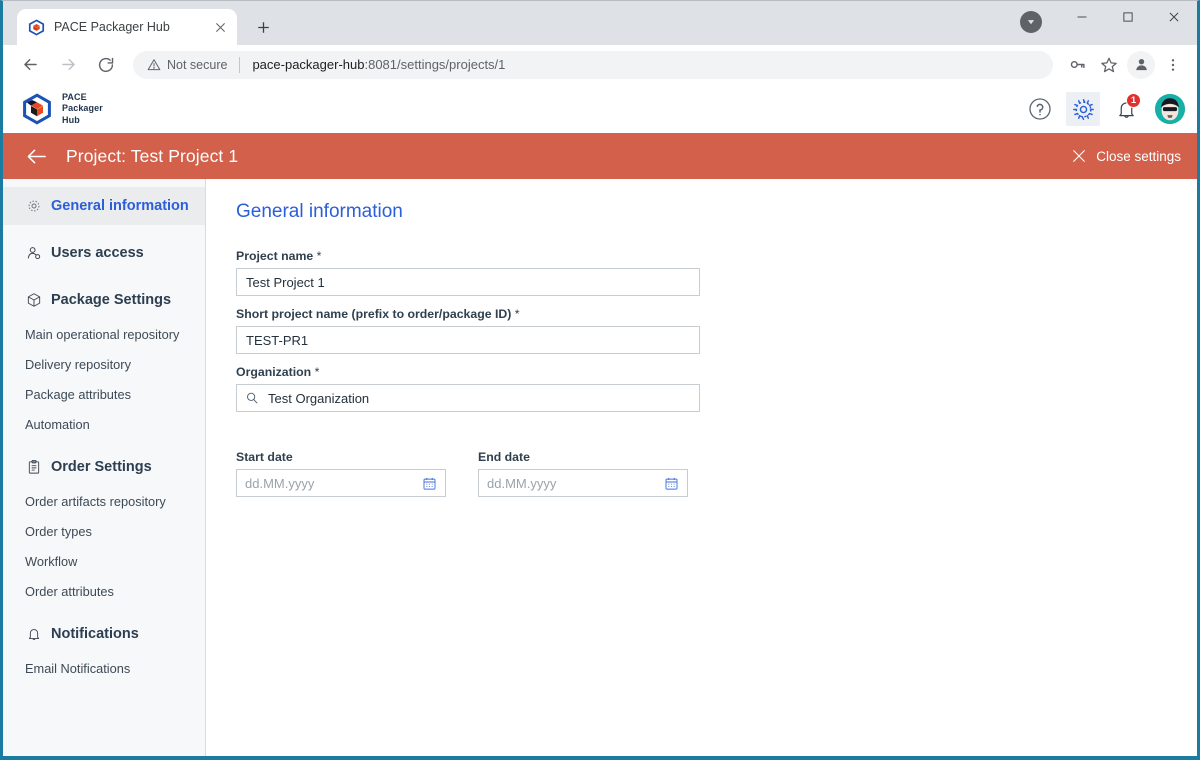  I want to click on header-actions: 1, so click(1099, 109).